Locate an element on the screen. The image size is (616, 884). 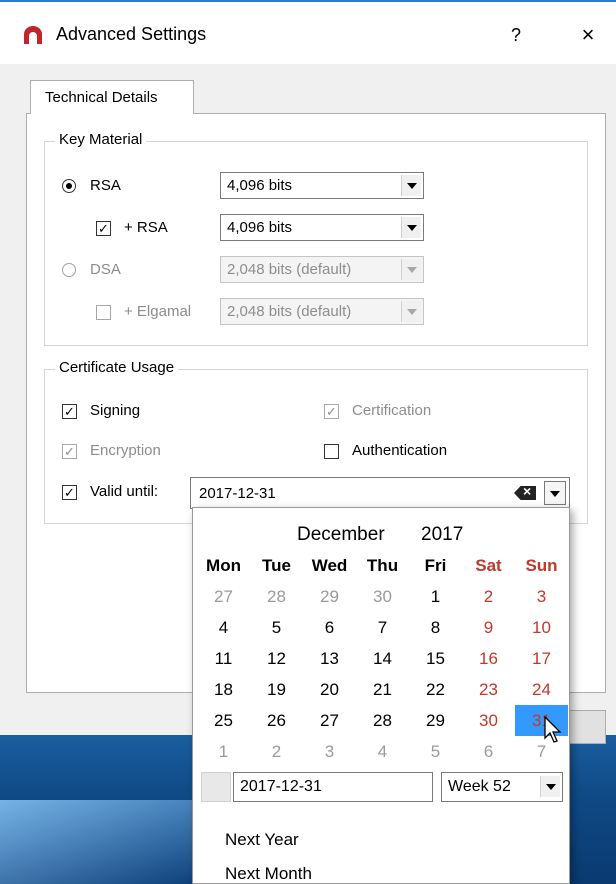
valid-until-date-input: 2017-12-31 is located at coordinates (380, 493).